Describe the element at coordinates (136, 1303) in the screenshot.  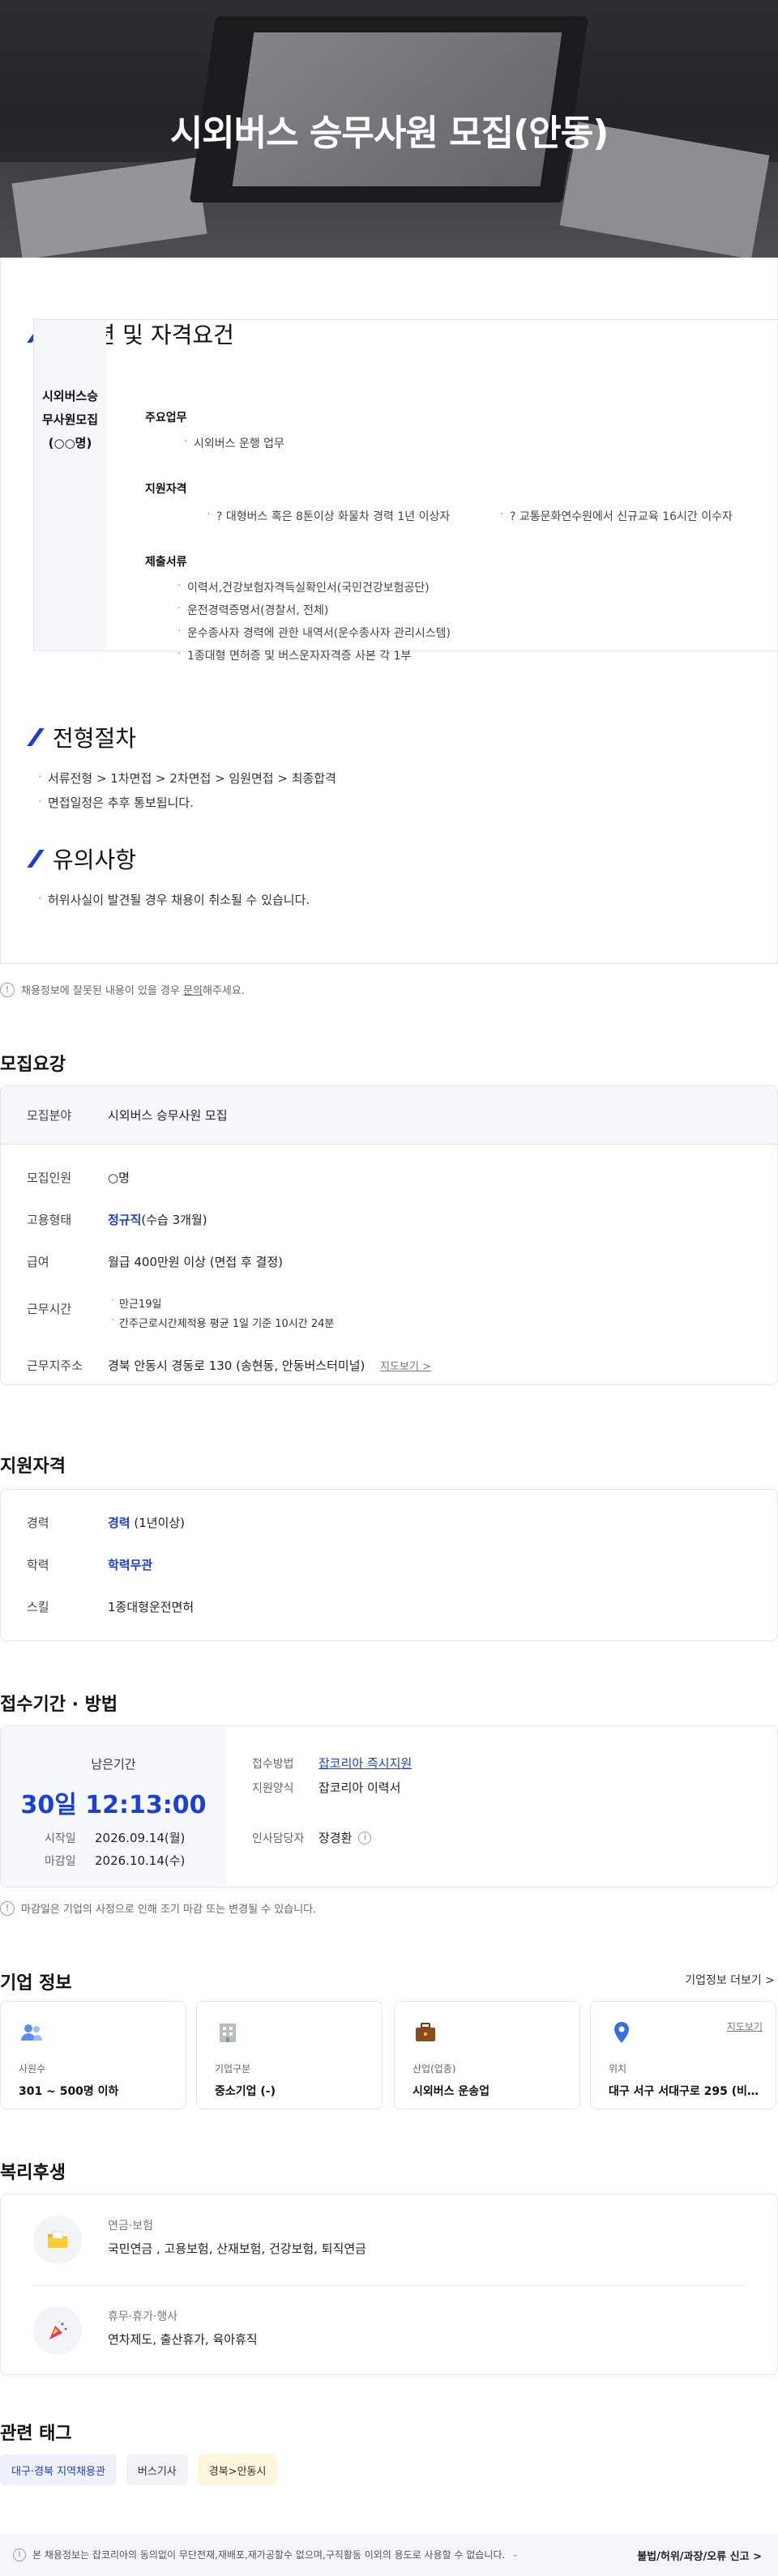
I see `list-item: 만근19일` at that location.